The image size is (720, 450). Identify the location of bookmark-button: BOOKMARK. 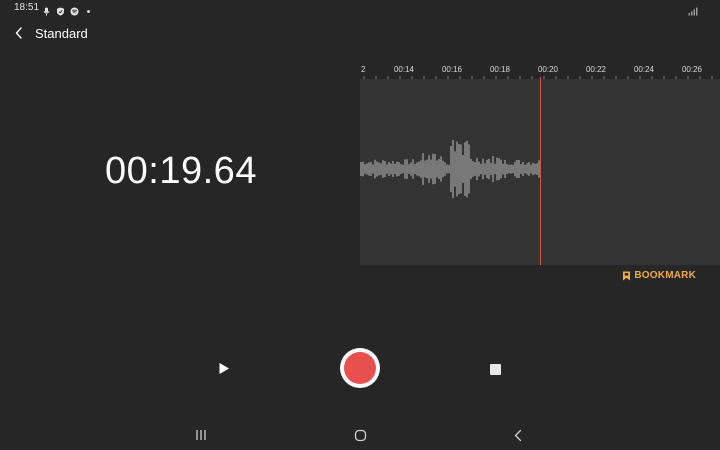
(659, 275).